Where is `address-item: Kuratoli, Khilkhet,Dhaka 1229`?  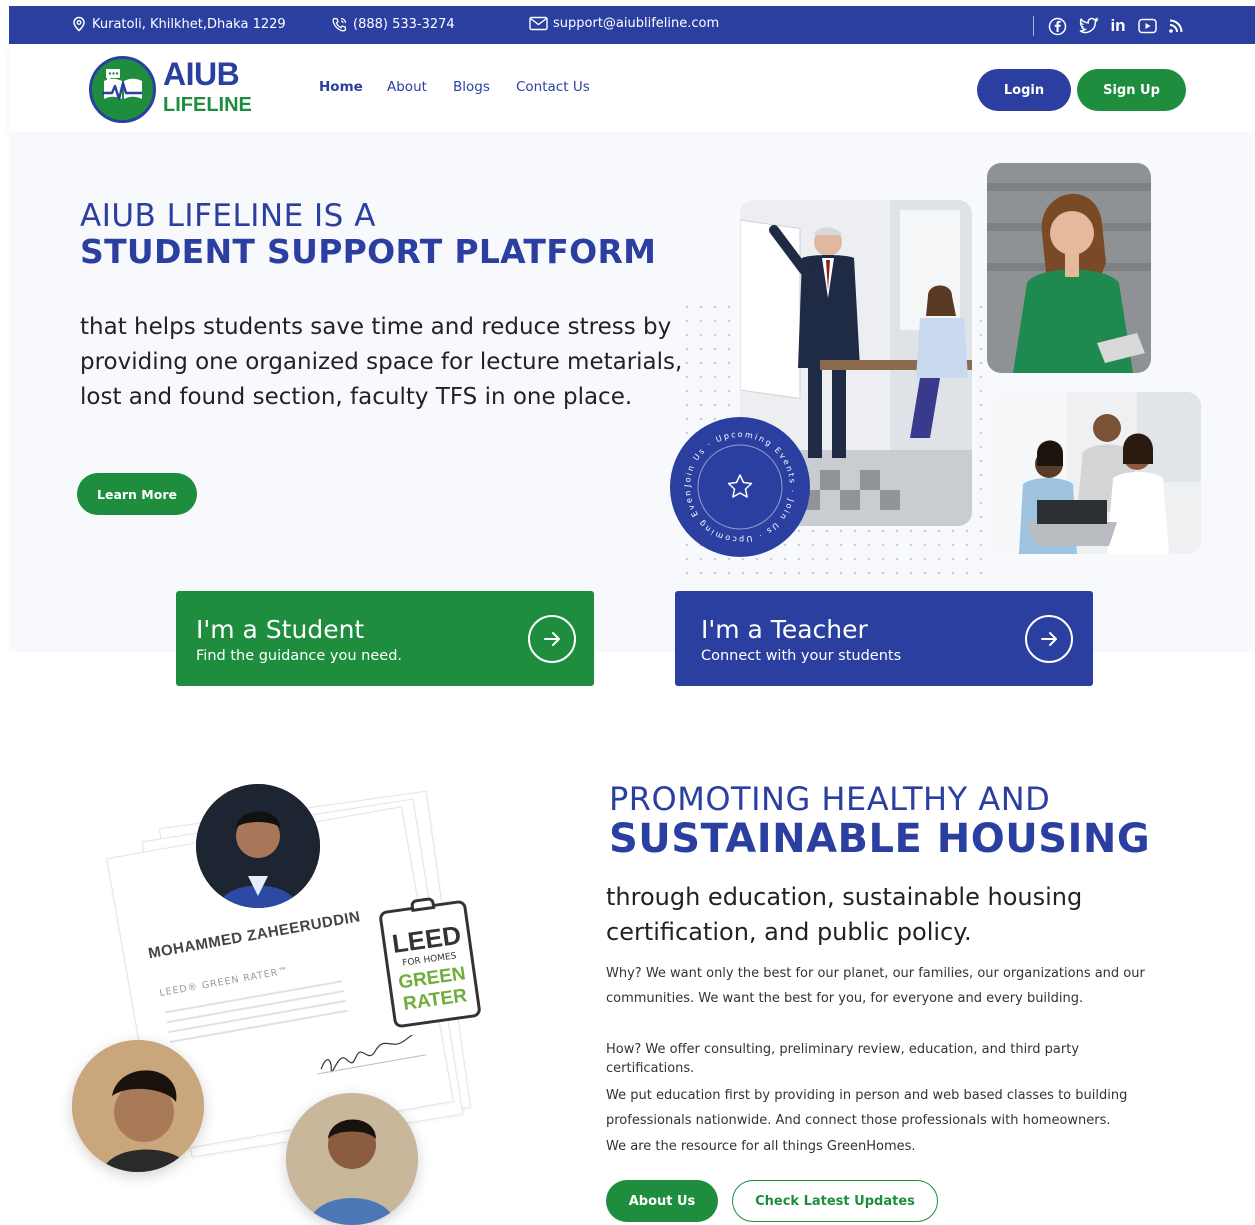
address-item: Kuratoli, Khilkhet,Dhaka 1229 is located at coordinates (178, 24).